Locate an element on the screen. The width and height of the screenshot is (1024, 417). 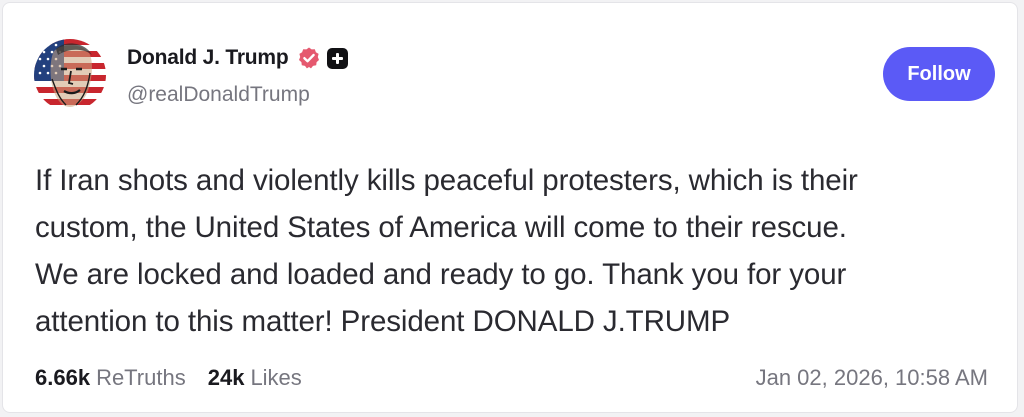
retruths-count: 6.66k is located at coordinates (63, 377).